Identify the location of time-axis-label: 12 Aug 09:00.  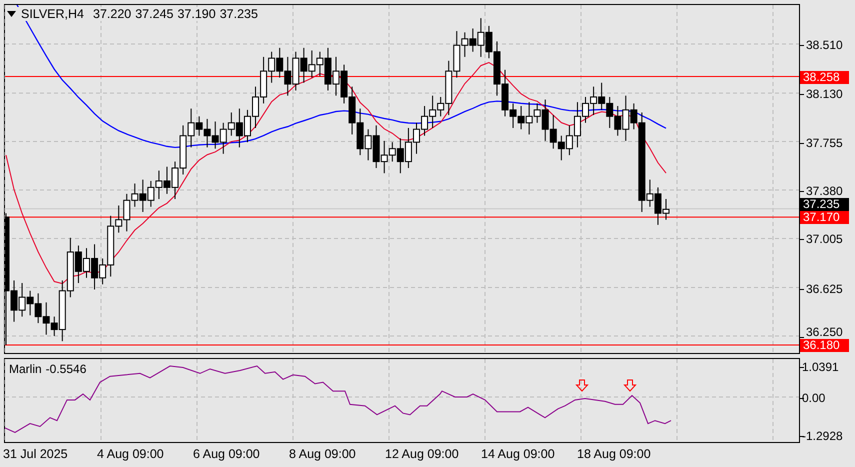
(422, 454).